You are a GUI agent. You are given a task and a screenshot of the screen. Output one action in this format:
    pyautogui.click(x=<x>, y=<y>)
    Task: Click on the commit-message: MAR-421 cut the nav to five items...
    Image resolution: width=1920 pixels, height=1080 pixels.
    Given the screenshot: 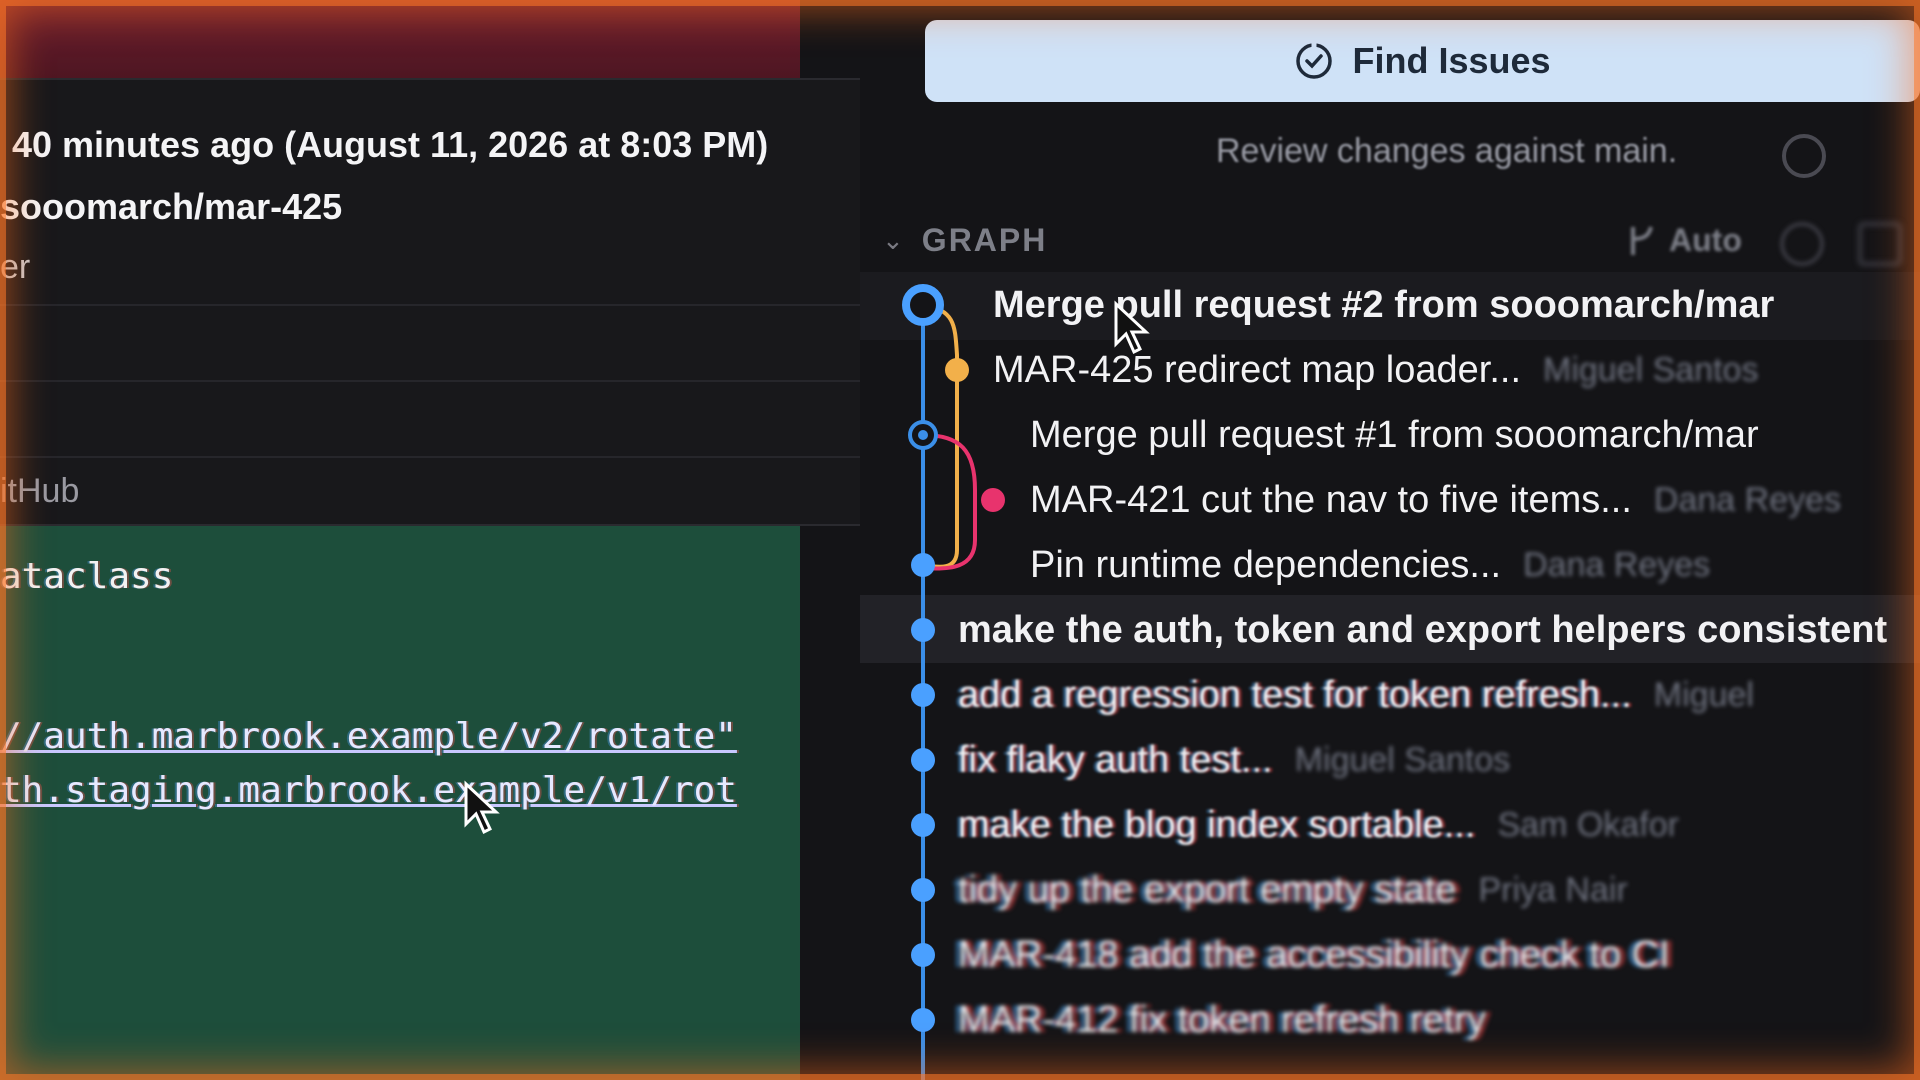 What is the action you would take?
    pyautogui.click(x=1331, y=499)
    